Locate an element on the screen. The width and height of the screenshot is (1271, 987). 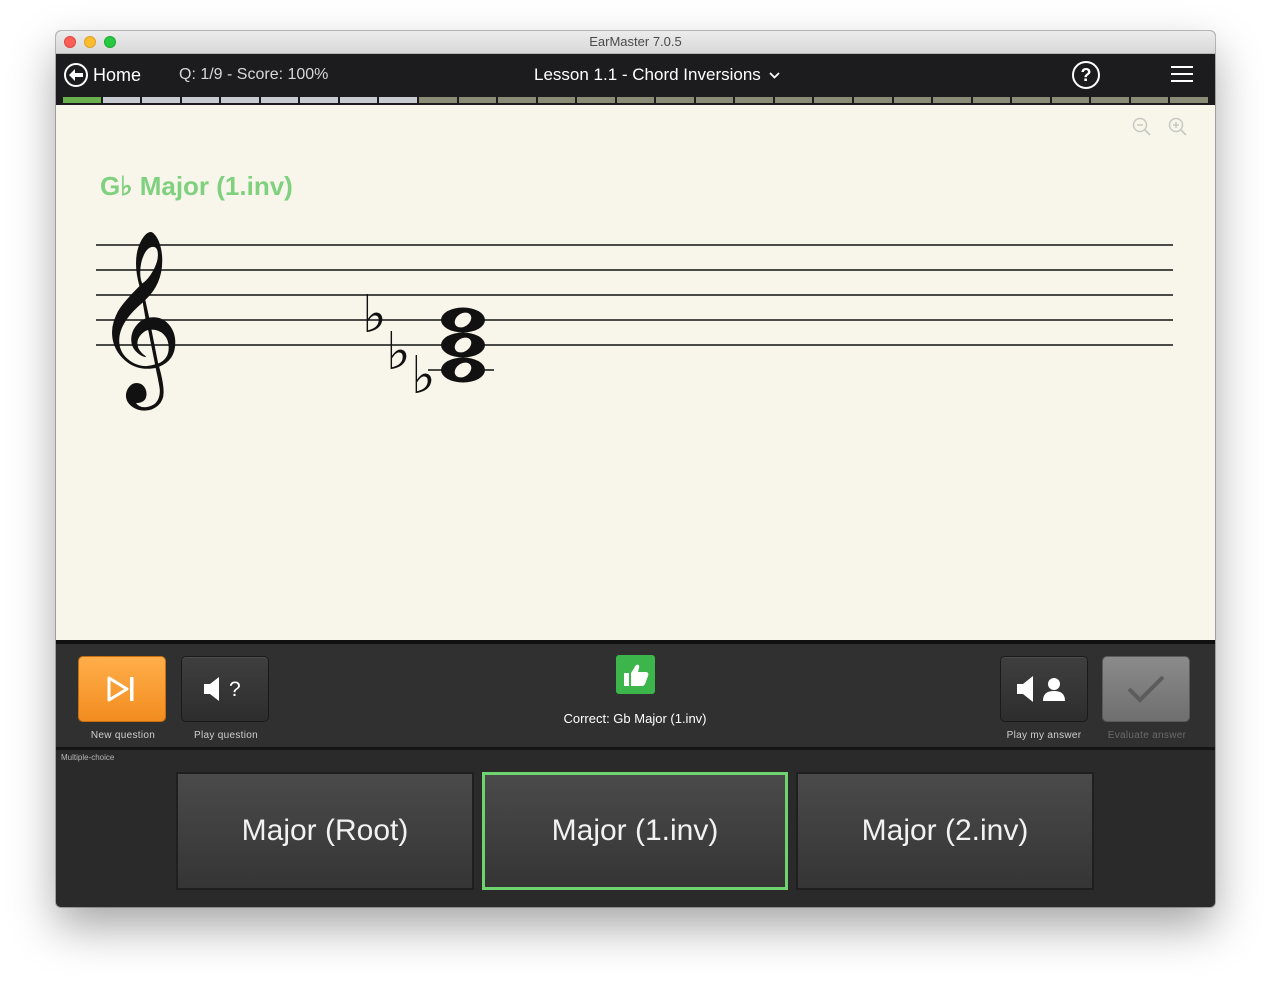
score-text: Q: 1/9 - Score: 100% is located at coordinates (254, 74).